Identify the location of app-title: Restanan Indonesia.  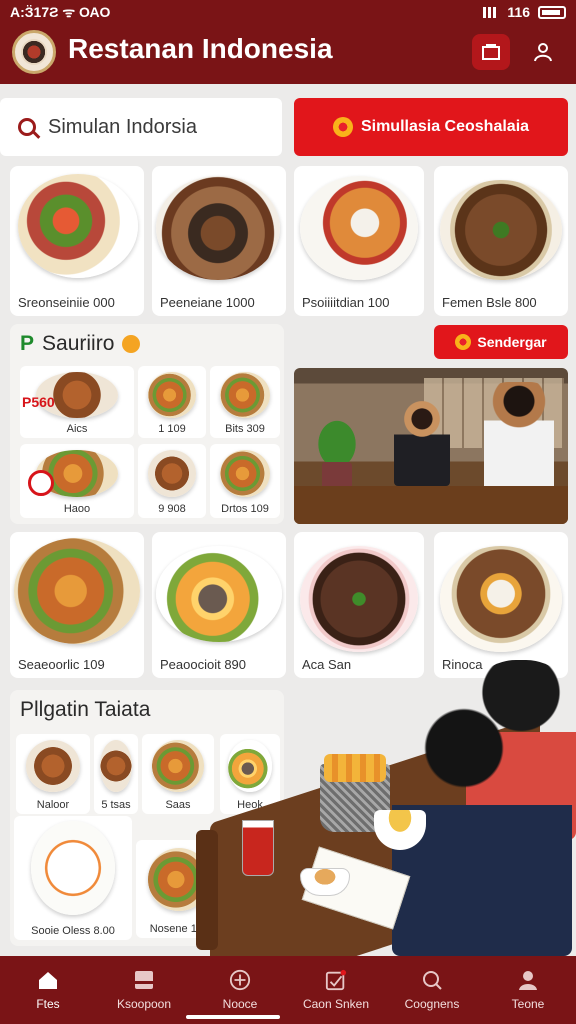
(200, 48).